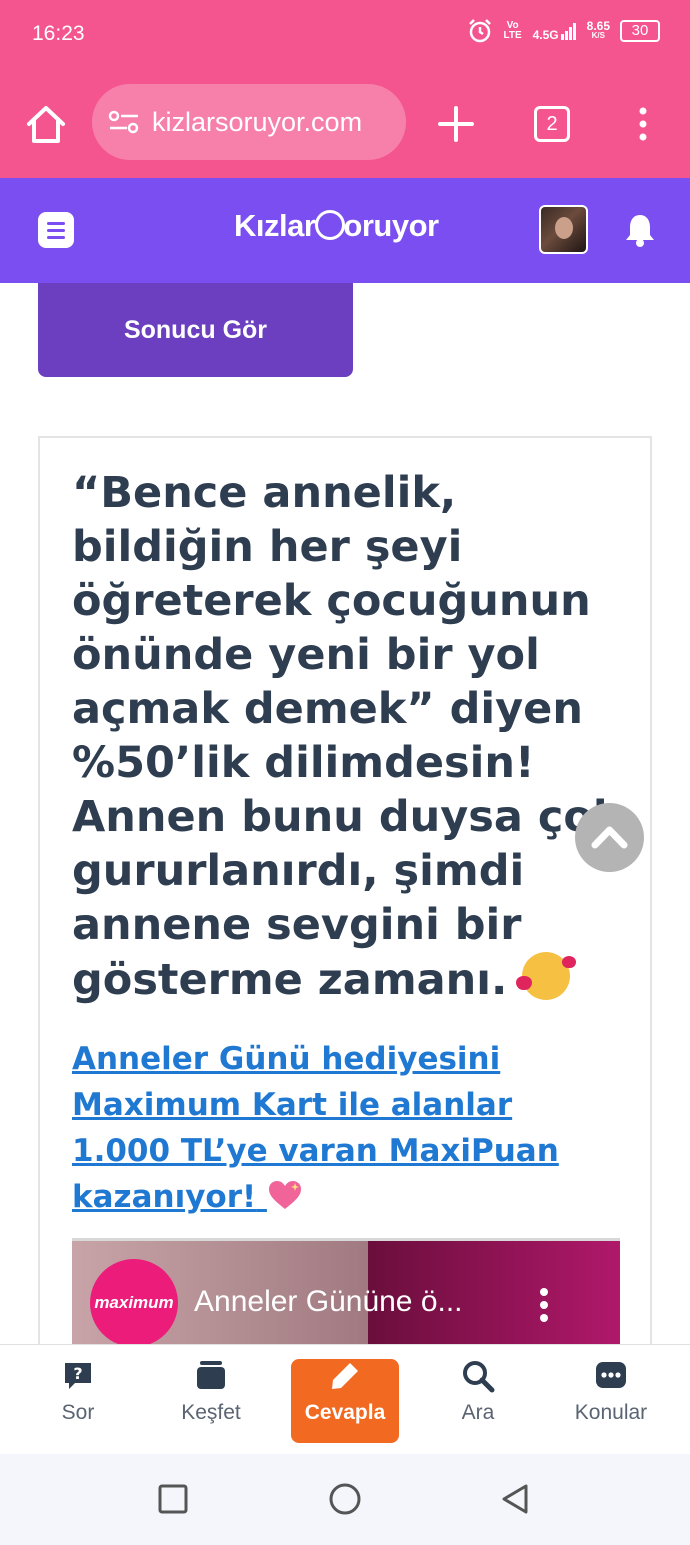 The height and width of the screenshot is (1545, 690). Describe the element at coordinates (611, 1375) in the screenshot. I see `chat-dots-icon` at that location.